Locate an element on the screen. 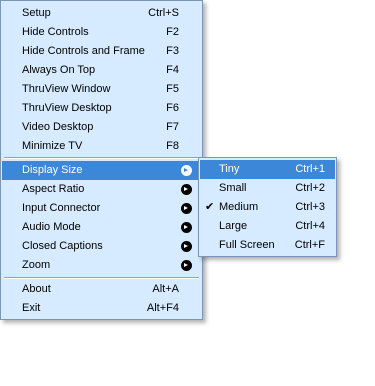 The width and height of the screenshot is (375, 386). menu-item-shortcut: Ctrl+2 is located at coordinates (310, 188).